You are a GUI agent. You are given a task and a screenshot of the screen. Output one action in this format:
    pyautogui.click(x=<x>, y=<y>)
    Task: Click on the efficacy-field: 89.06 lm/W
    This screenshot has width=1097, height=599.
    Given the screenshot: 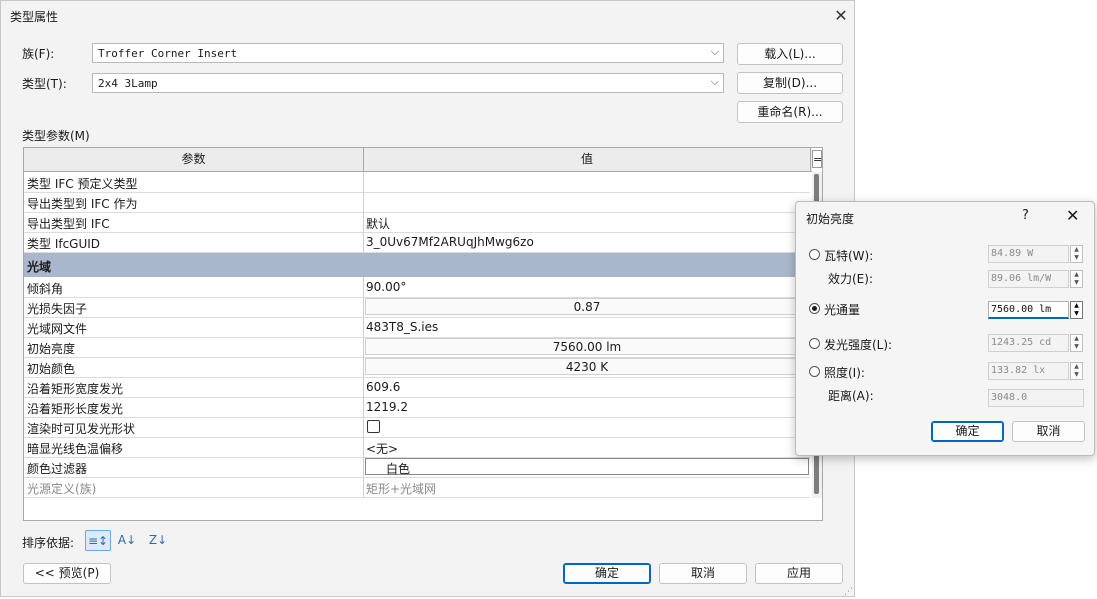 What is the action you would take?
    pyautogui.click(x=1028, y=279)
    